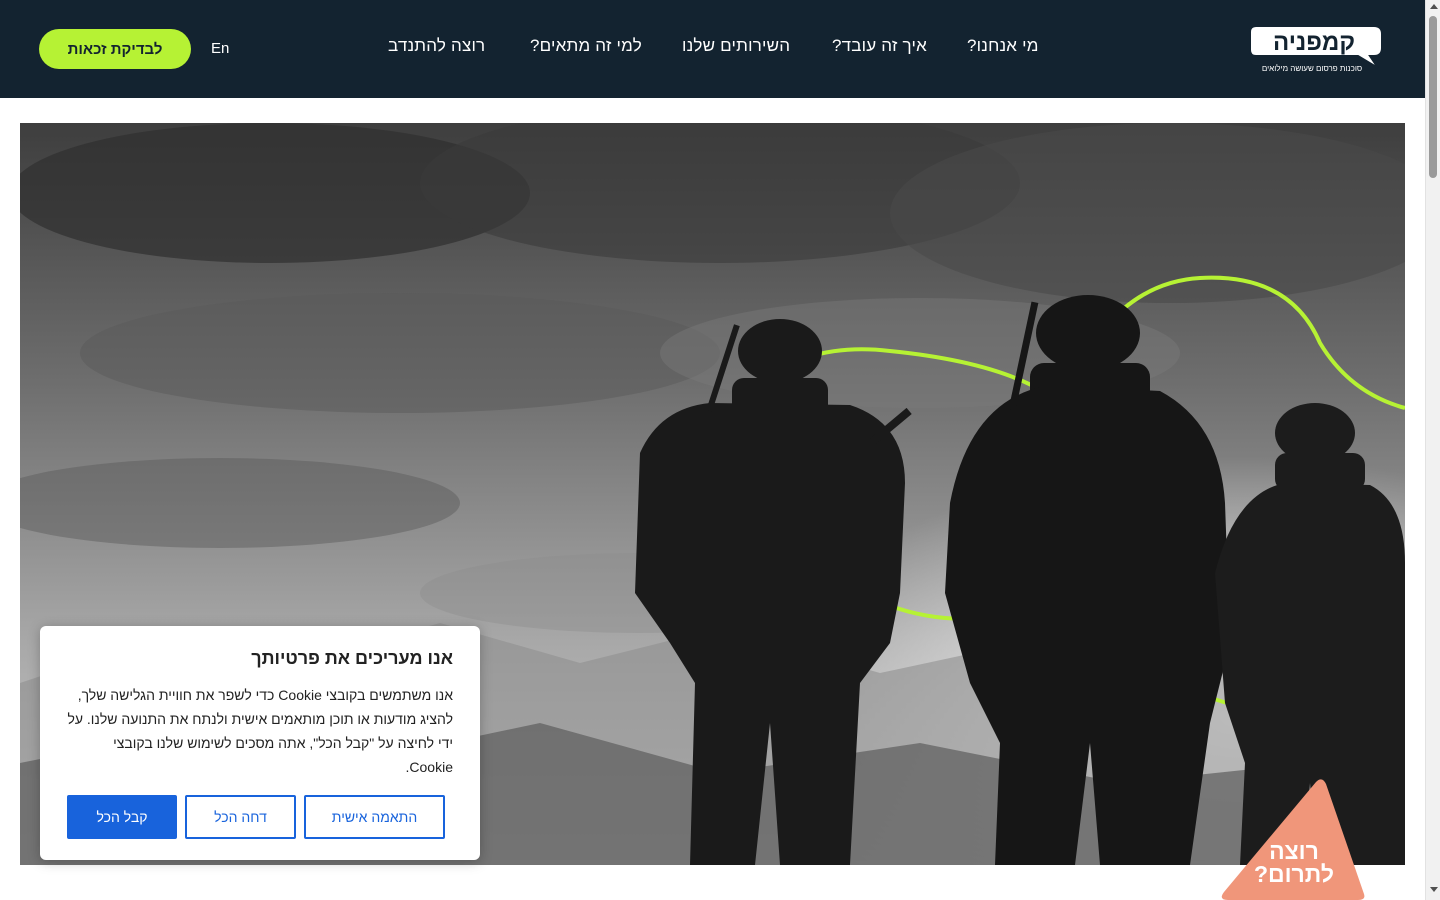  I want to click on donate-label: רוצה לתרום?, so click(1294, 863).